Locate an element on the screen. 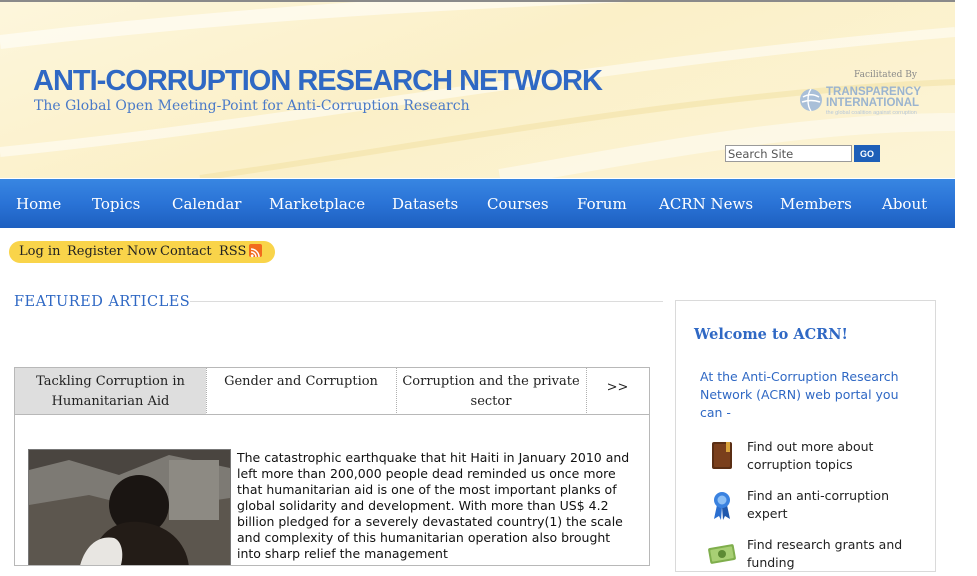  facilitated-by-label: Facilitated By is located at coordinates (885, 75).